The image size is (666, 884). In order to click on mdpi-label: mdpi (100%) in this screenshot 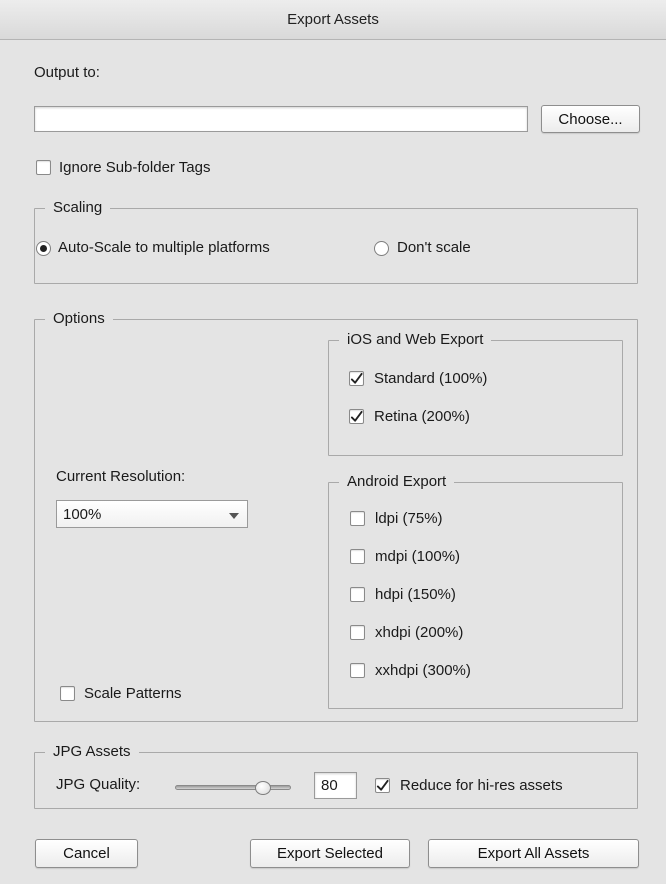, I will do `click(418, 556)`.